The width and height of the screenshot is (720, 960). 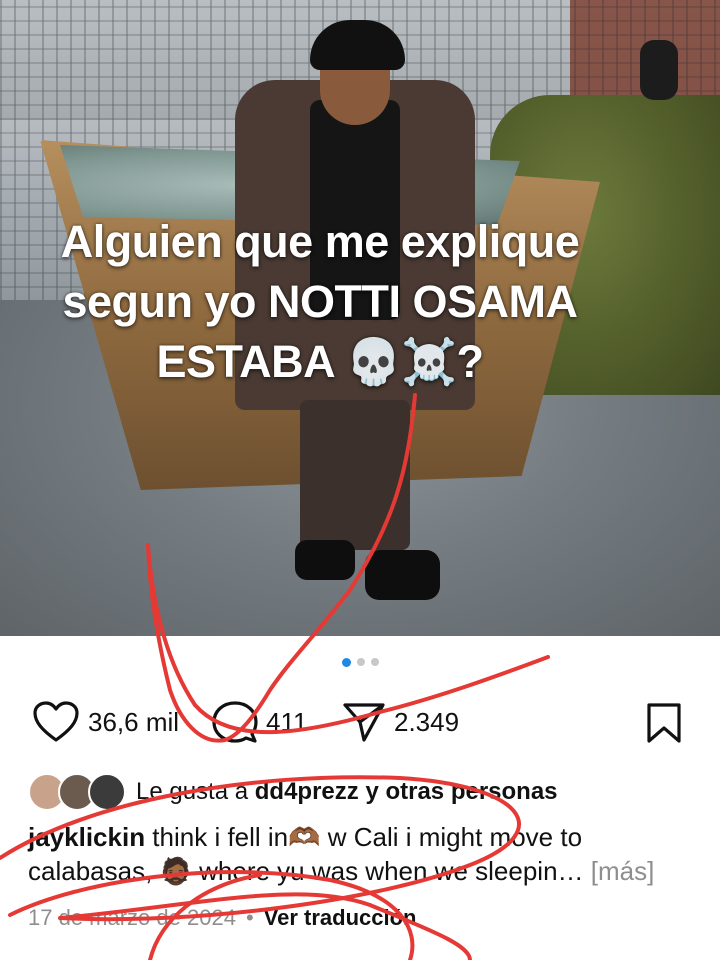 I want to click on liker-avatars, so click(x=77, y=792).